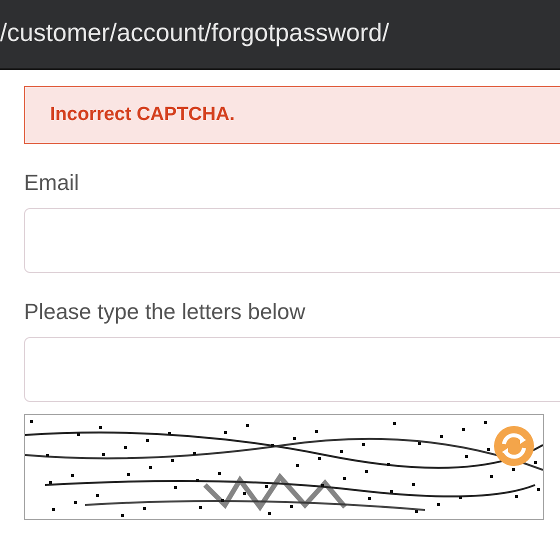  Describe the element at coordinates (165, 312) in the screenshot. I see `field-label: Please type the letters below` at that location.